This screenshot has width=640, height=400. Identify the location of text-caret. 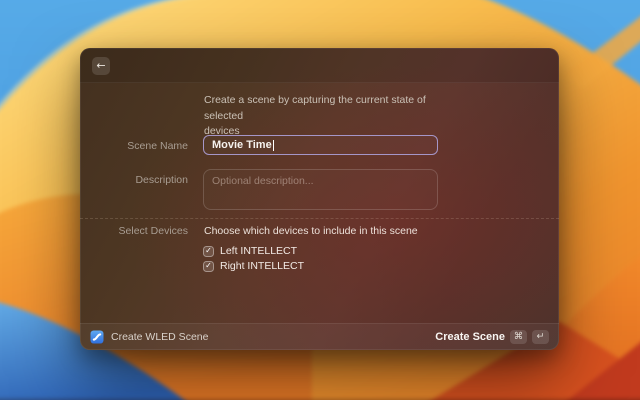
(273, 145).